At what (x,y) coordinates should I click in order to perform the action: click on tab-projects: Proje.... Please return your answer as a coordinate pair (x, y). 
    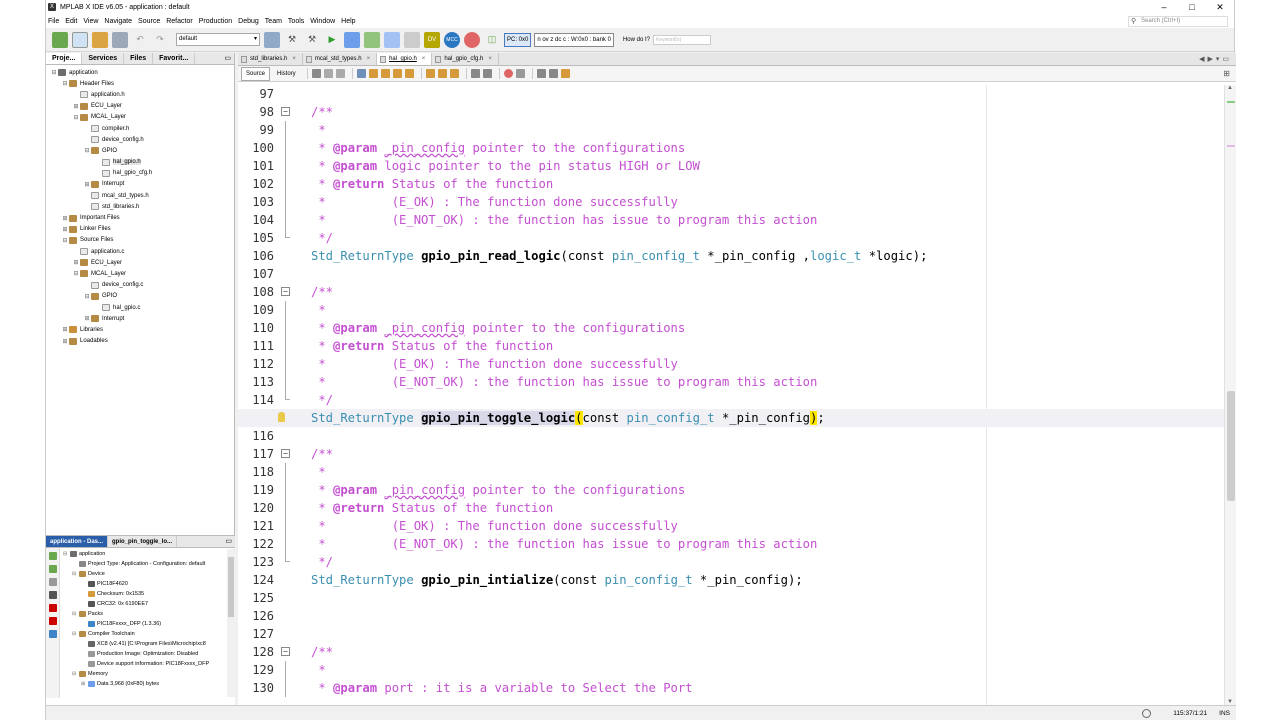
    Looking at the image, I should click on (64, 58).